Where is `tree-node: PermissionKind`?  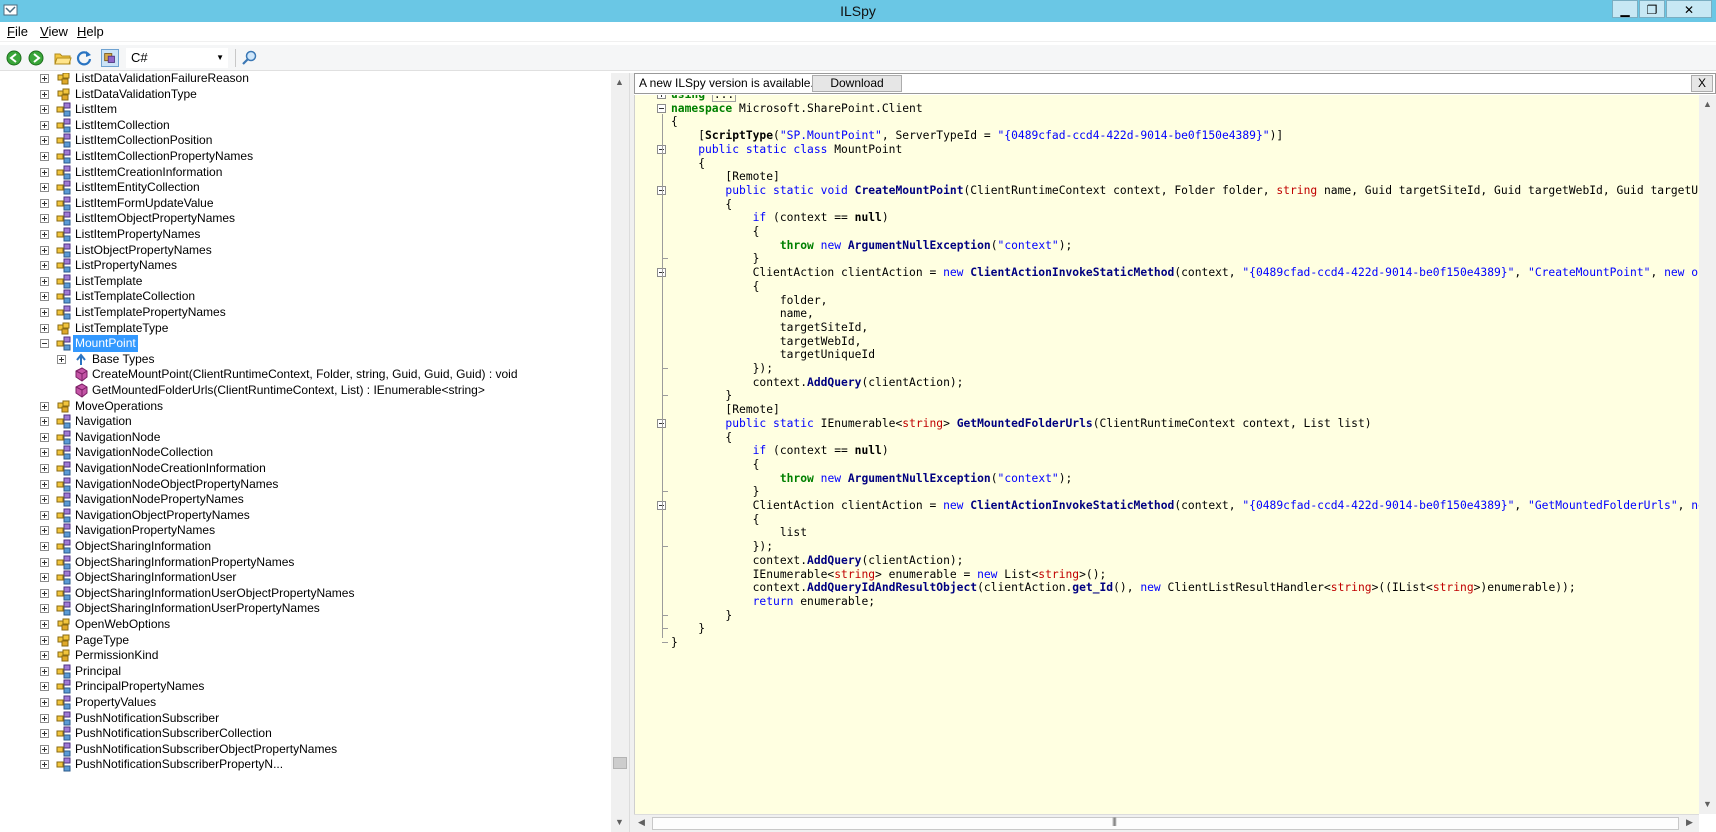 tree-node: PermissionKind is located at coordinates (305, 655).